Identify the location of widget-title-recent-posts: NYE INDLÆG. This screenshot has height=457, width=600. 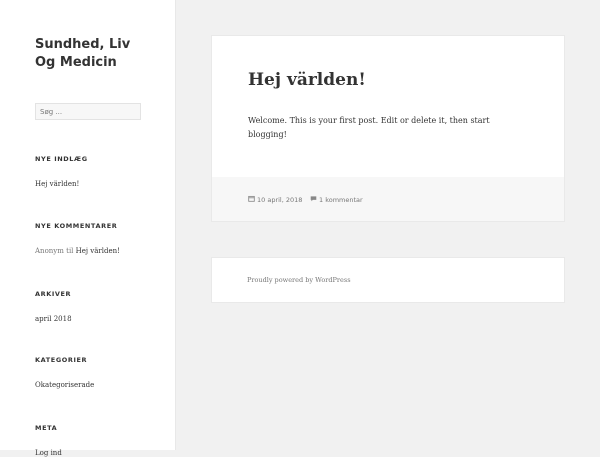
(61, 159).